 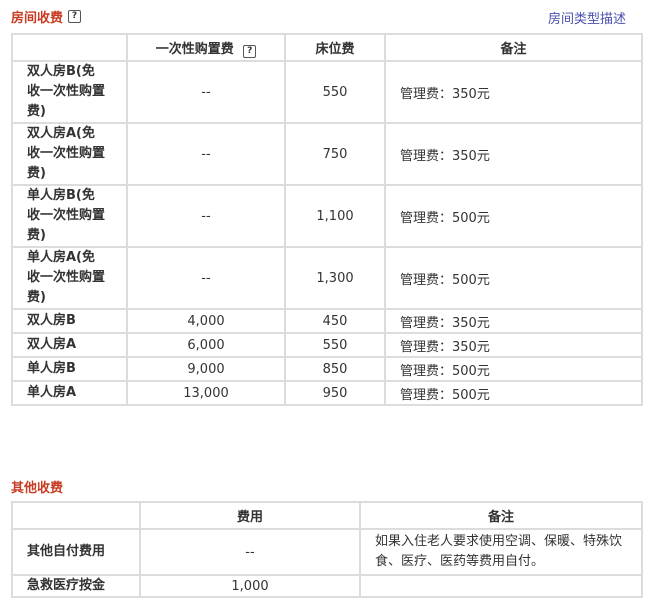 I want to click on room-name-cell: 单人房A(免收一次性购置费), so click(x=69, y=278).